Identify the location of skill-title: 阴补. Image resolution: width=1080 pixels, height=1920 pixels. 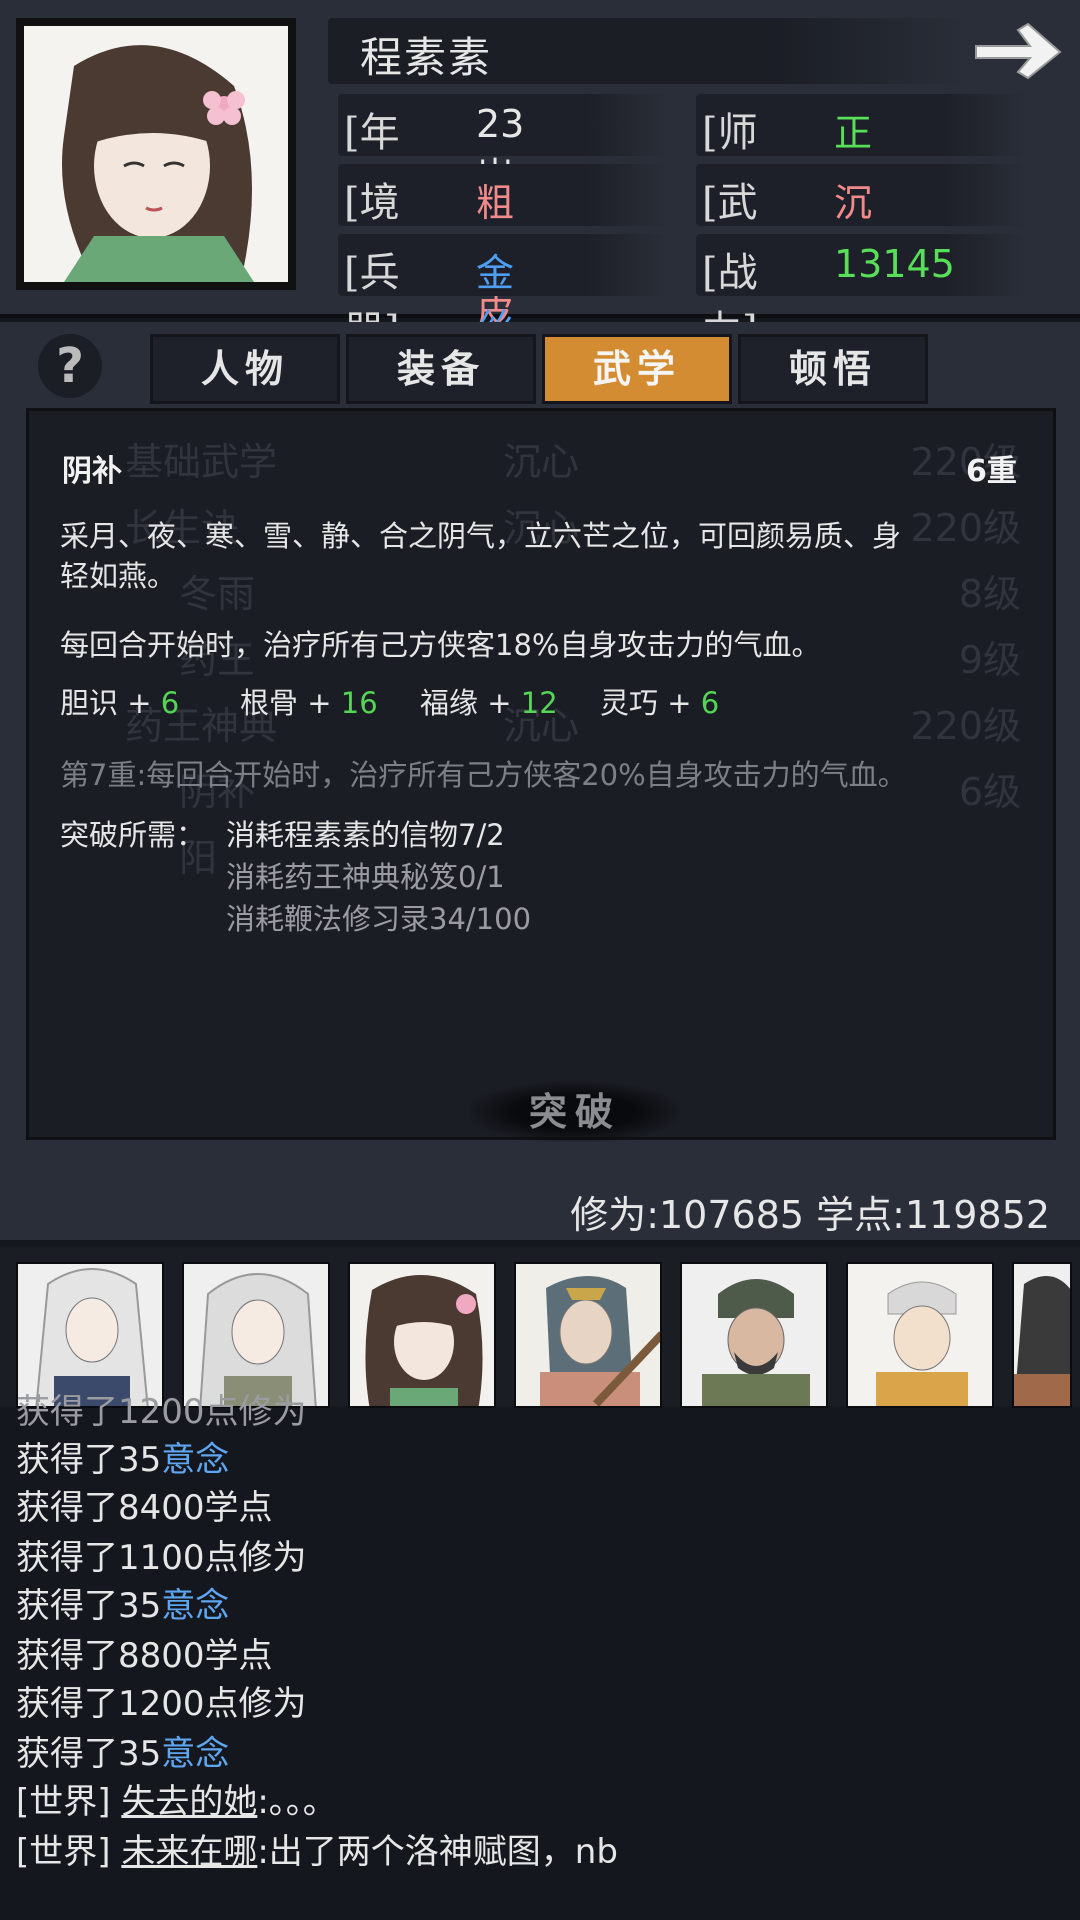
(92, 471).